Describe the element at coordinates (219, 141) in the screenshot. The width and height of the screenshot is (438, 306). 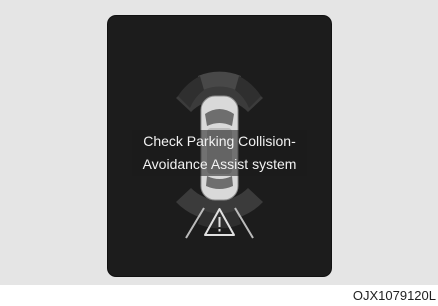
I see `warning-message-line1: Check Parking Collision-` at that location.